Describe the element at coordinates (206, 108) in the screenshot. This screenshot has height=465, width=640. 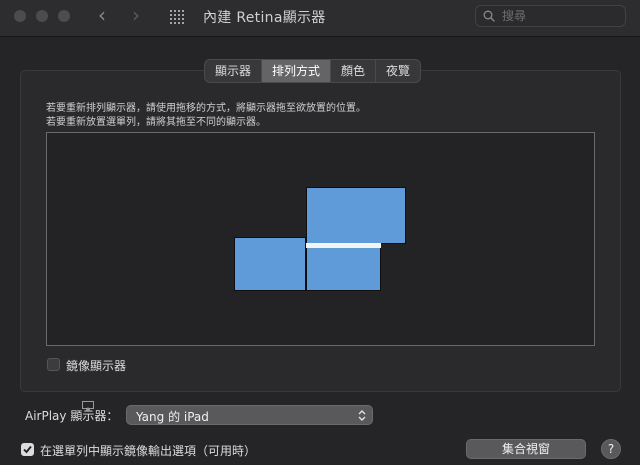
I see `arrangement-instruction: 若要重新排列顯示器，請使用拖移的方式，將顯示器拖至欲放置的位置。` at that location.